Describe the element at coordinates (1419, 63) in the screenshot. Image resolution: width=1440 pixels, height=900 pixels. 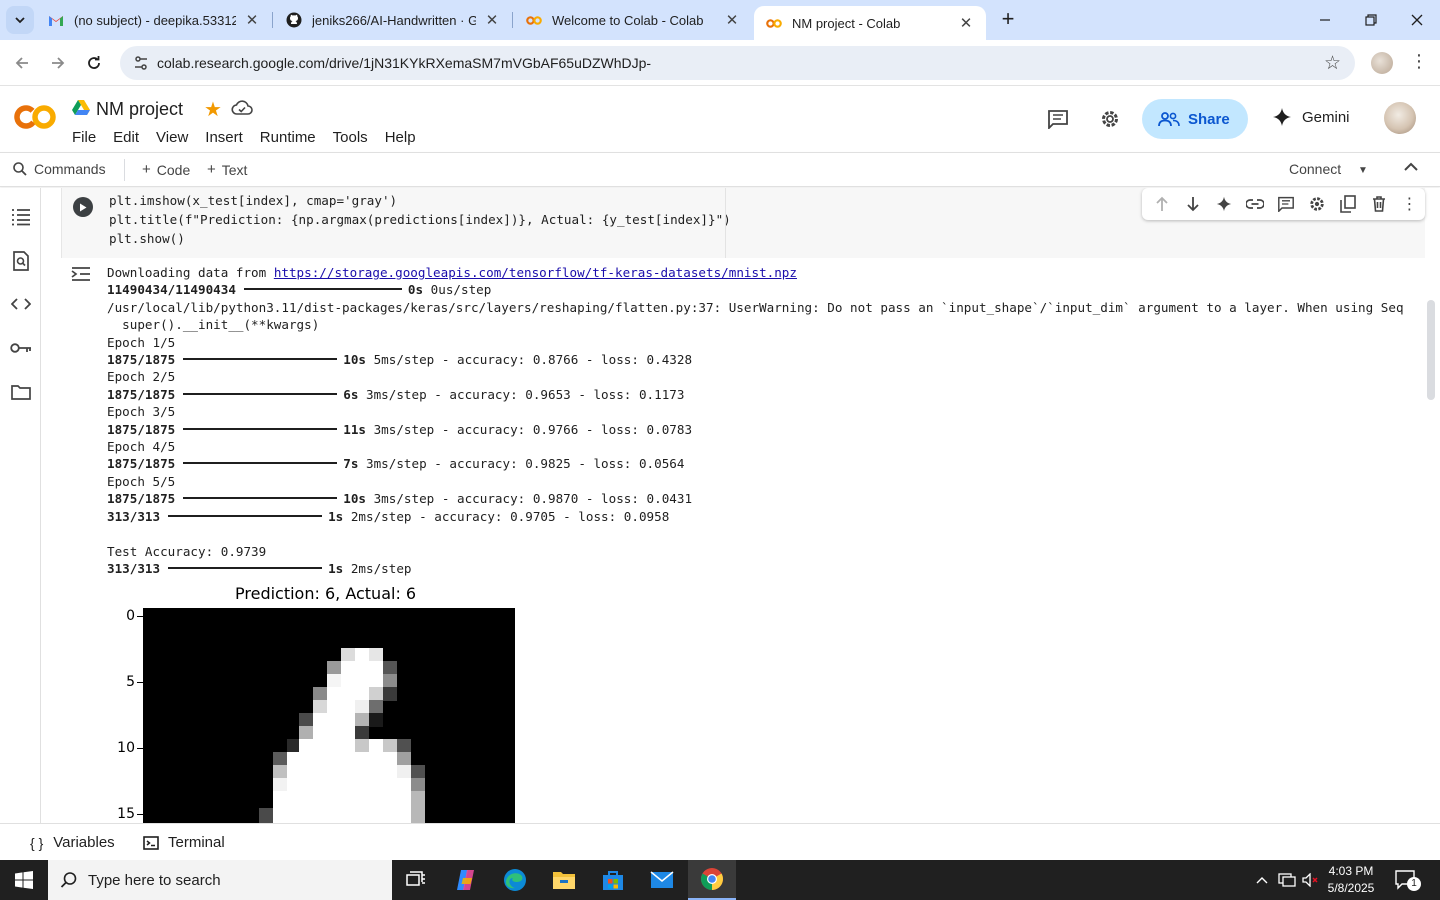
I see `browser-menu-icon: ⋮` at that location.